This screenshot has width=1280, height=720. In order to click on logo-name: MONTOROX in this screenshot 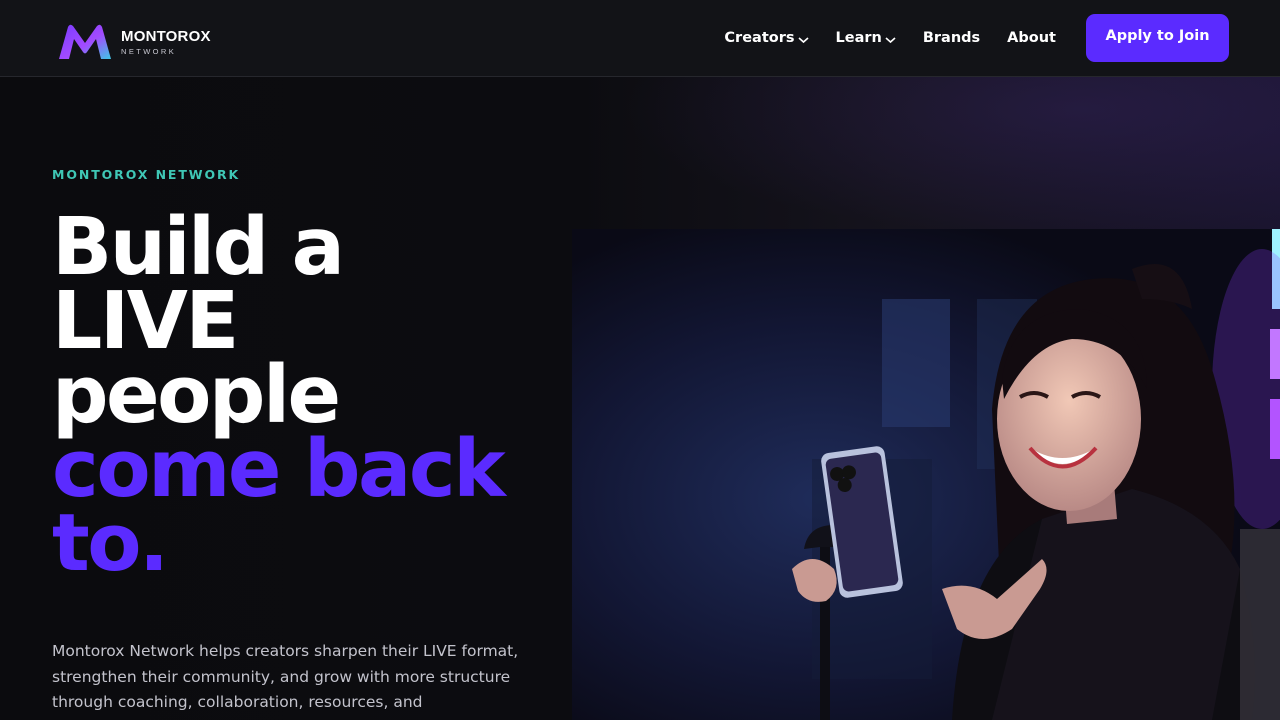, I will do `click(166, 36)`.